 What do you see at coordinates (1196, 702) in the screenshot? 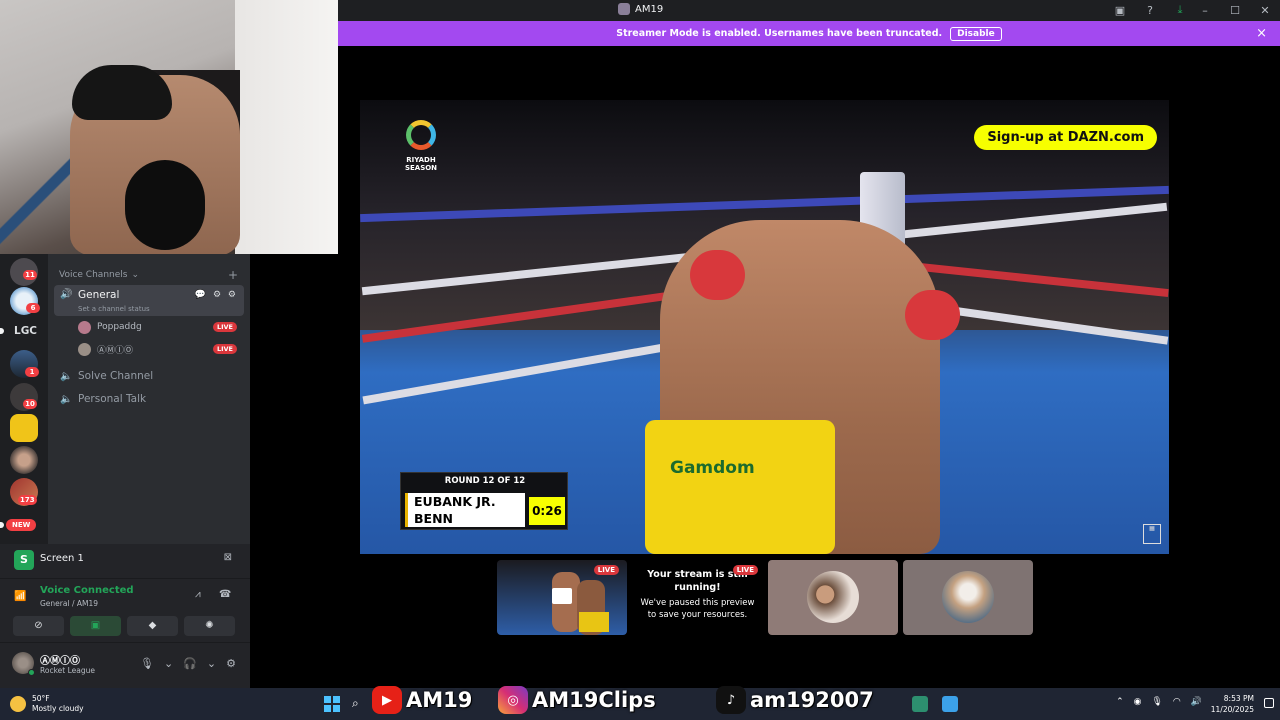
I see `volume-icon: 🔊` at bounding box center [1196, 702].